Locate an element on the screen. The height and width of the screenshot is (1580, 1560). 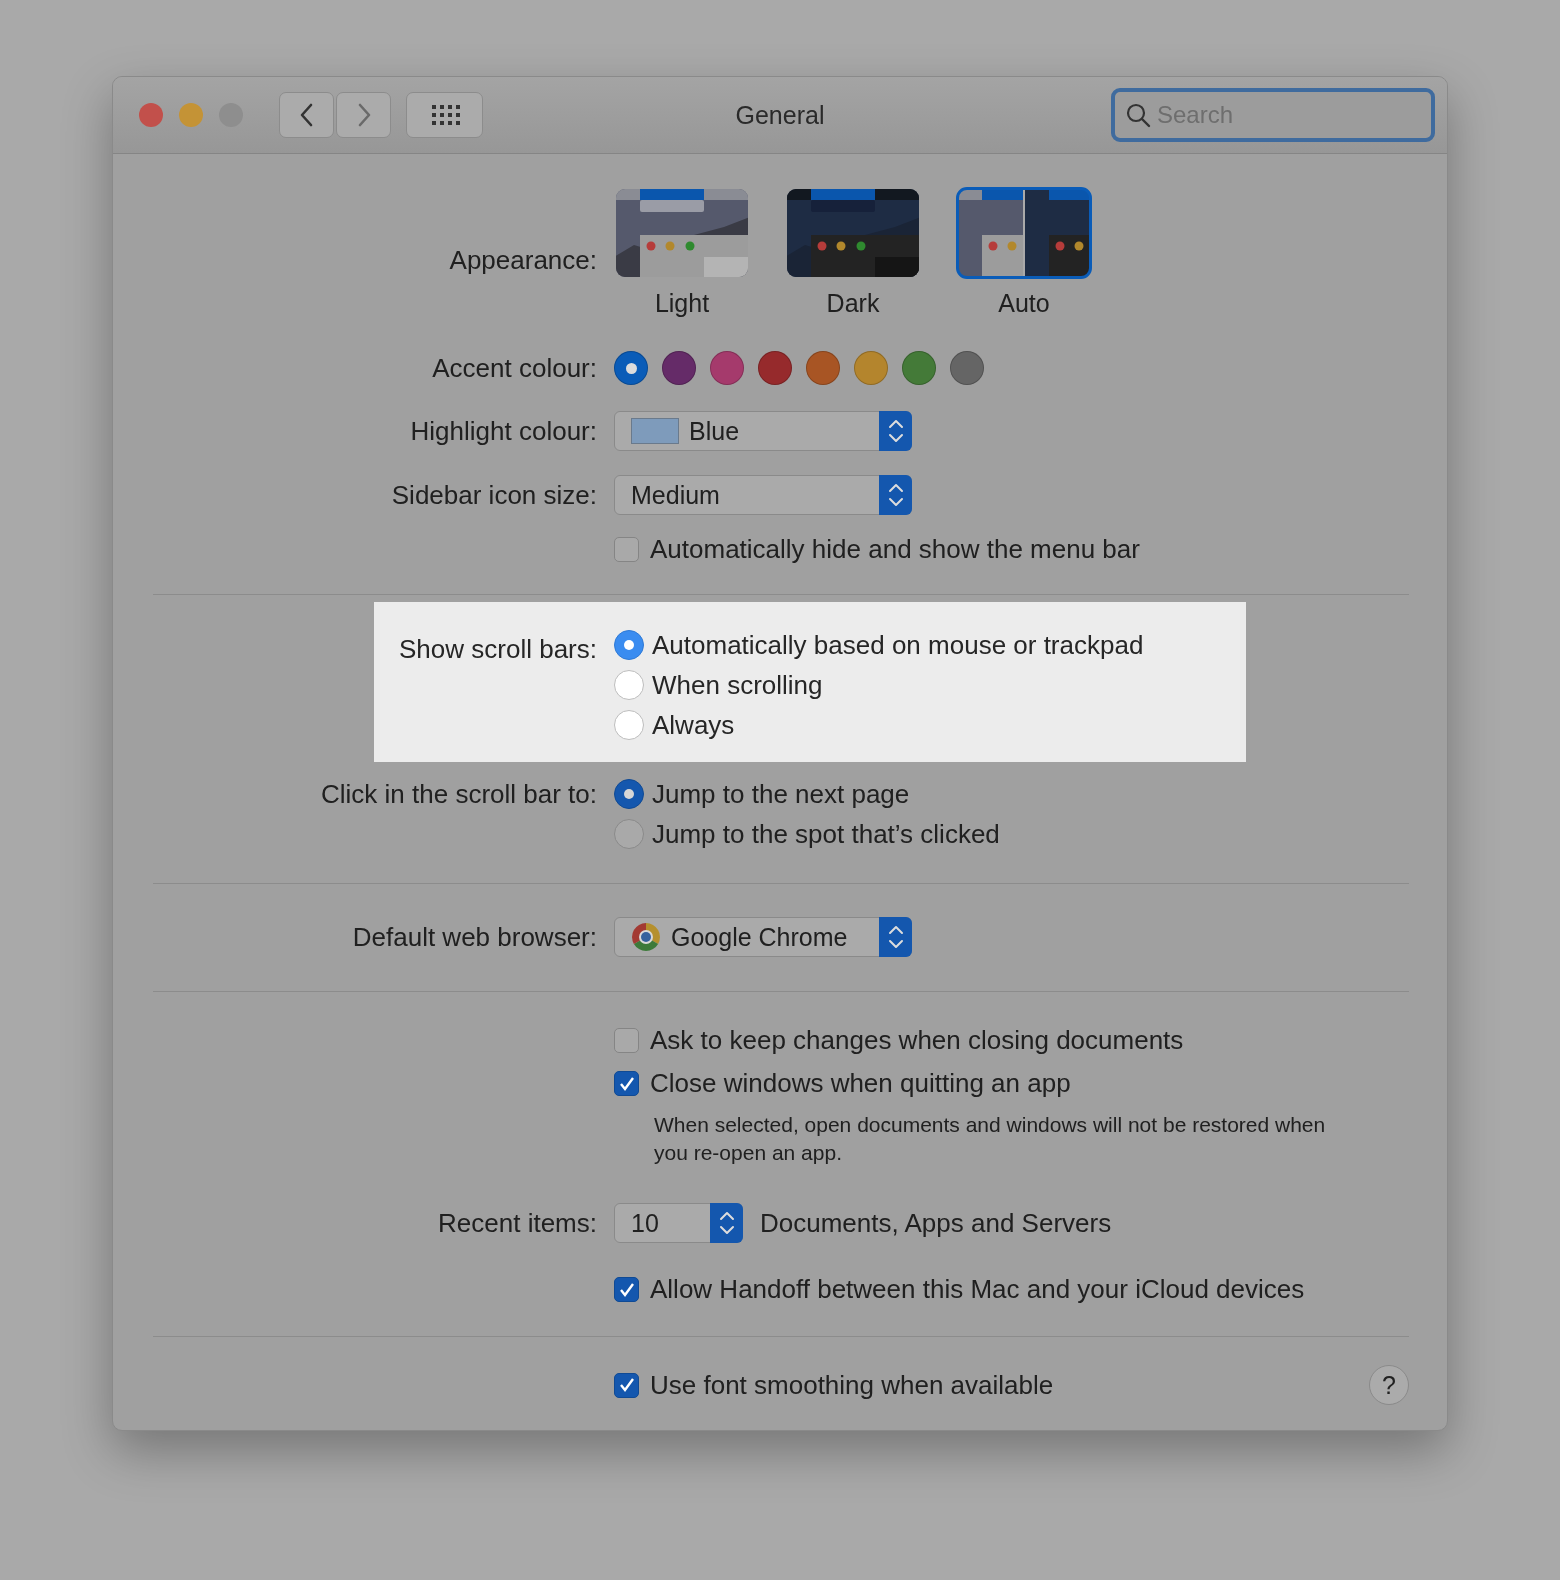
description-text: When selected, open documents and windows will not be restored when you re-open an app. is located at coordinates (990, 1139).